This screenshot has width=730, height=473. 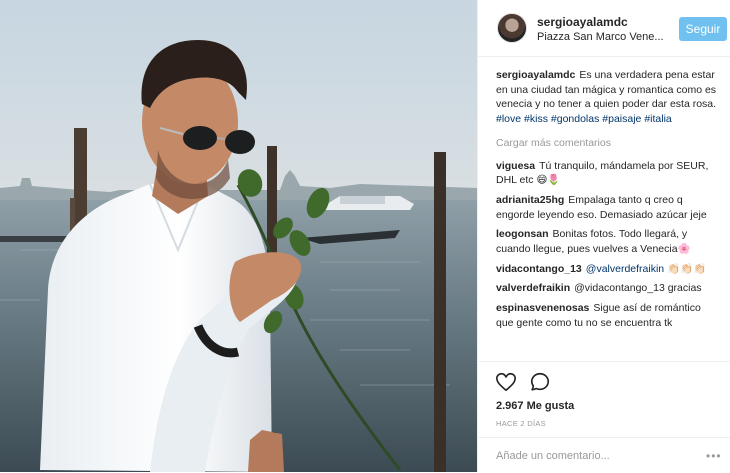 I want to click on header-username: sergioayalamdc, so click(x=582, y=22).